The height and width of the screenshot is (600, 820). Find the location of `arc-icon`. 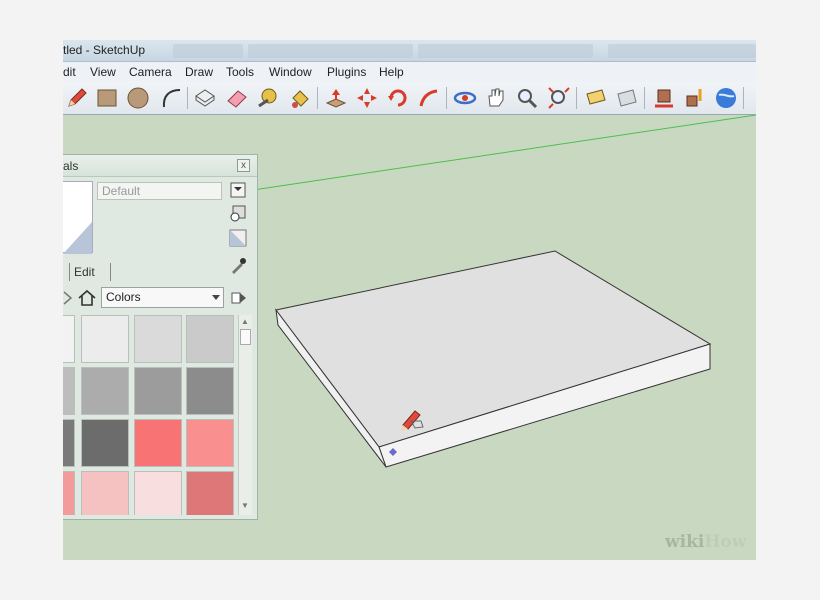

arc-icon is located at coordinates (171, 98).